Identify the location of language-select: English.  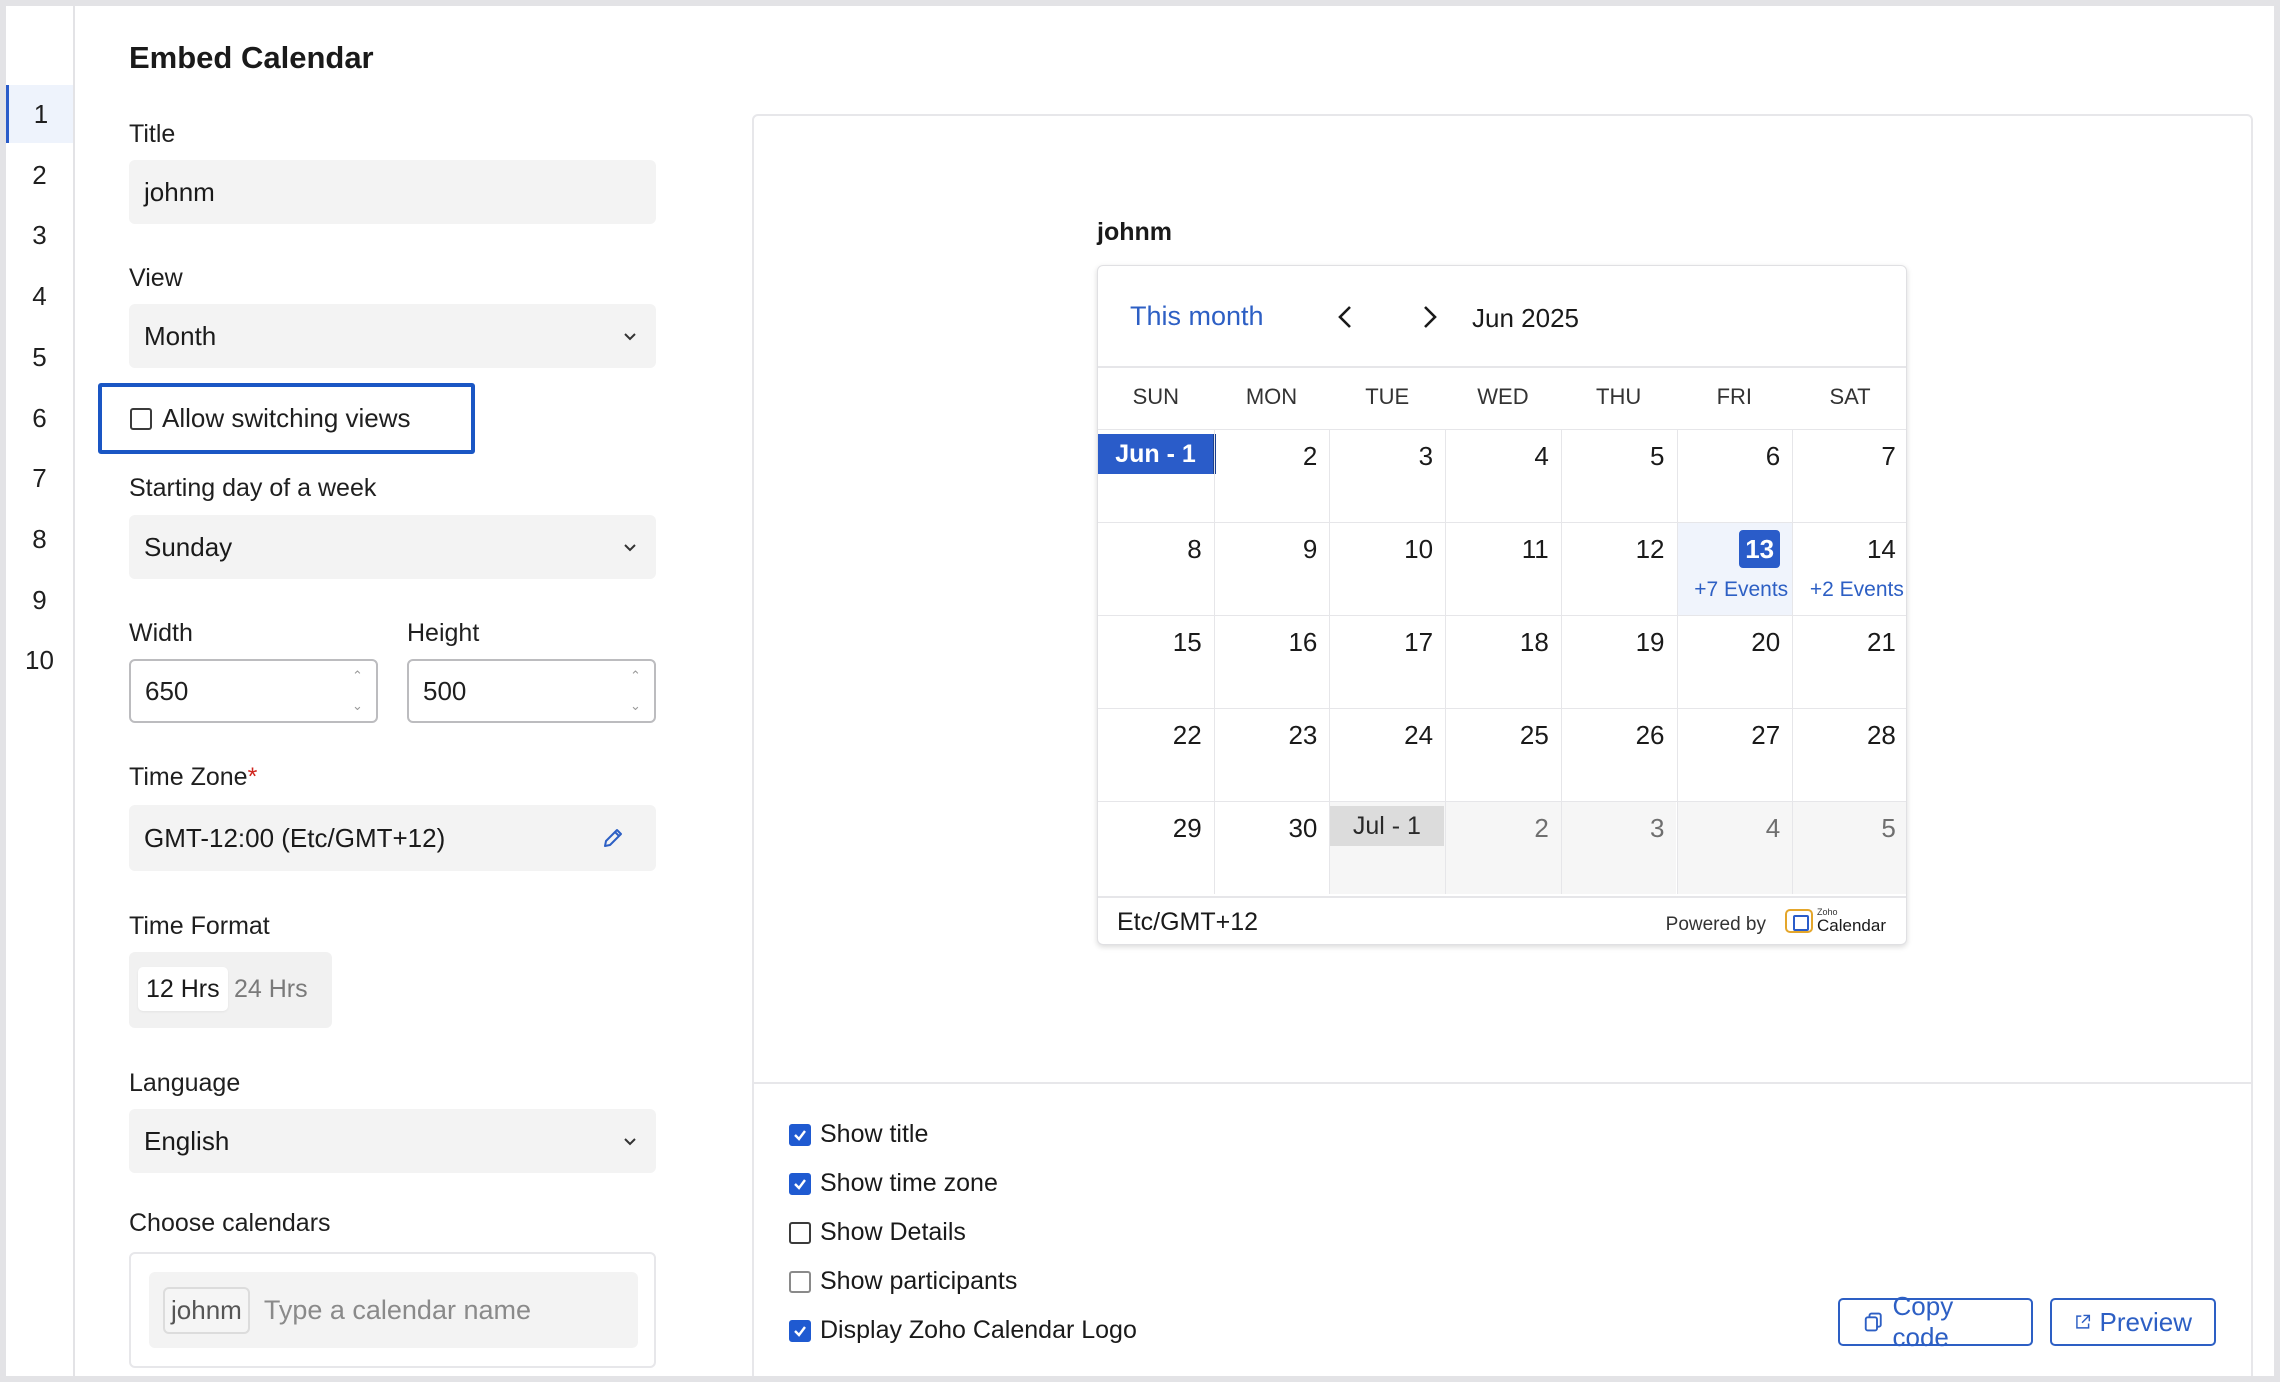
(392, 1141).